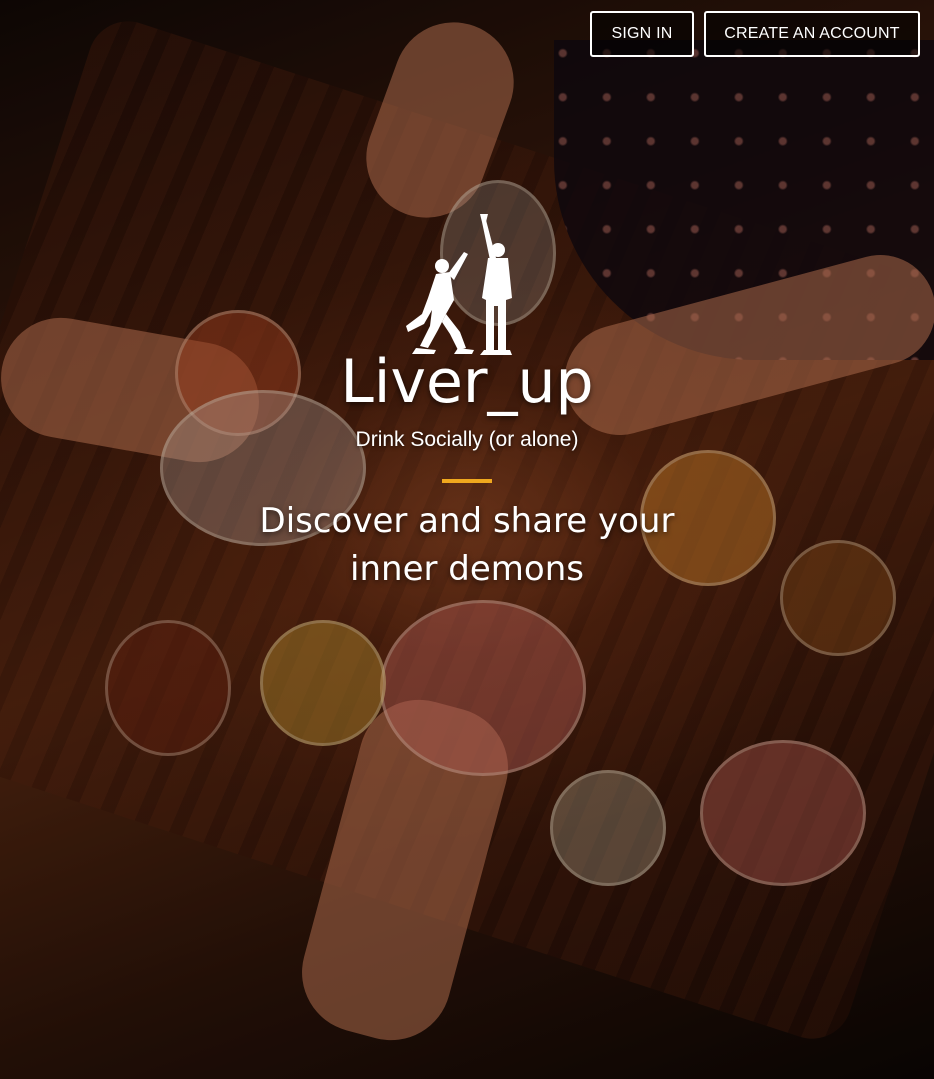 The width and height of the screenshot is (934, 1079). What do you see at coordinates (459, 284) in the screenshot?
I see `toasting-men-logo-icon` at bounding box center [459, 284].